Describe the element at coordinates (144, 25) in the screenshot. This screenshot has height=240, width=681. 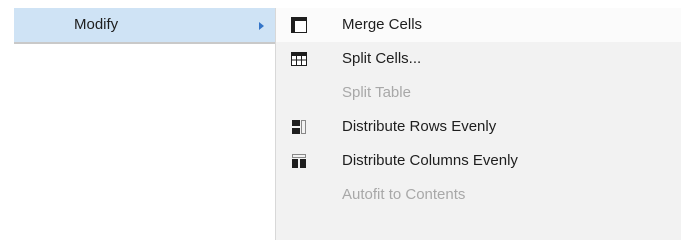
I see `menu-item-modify: Modify` at that location.